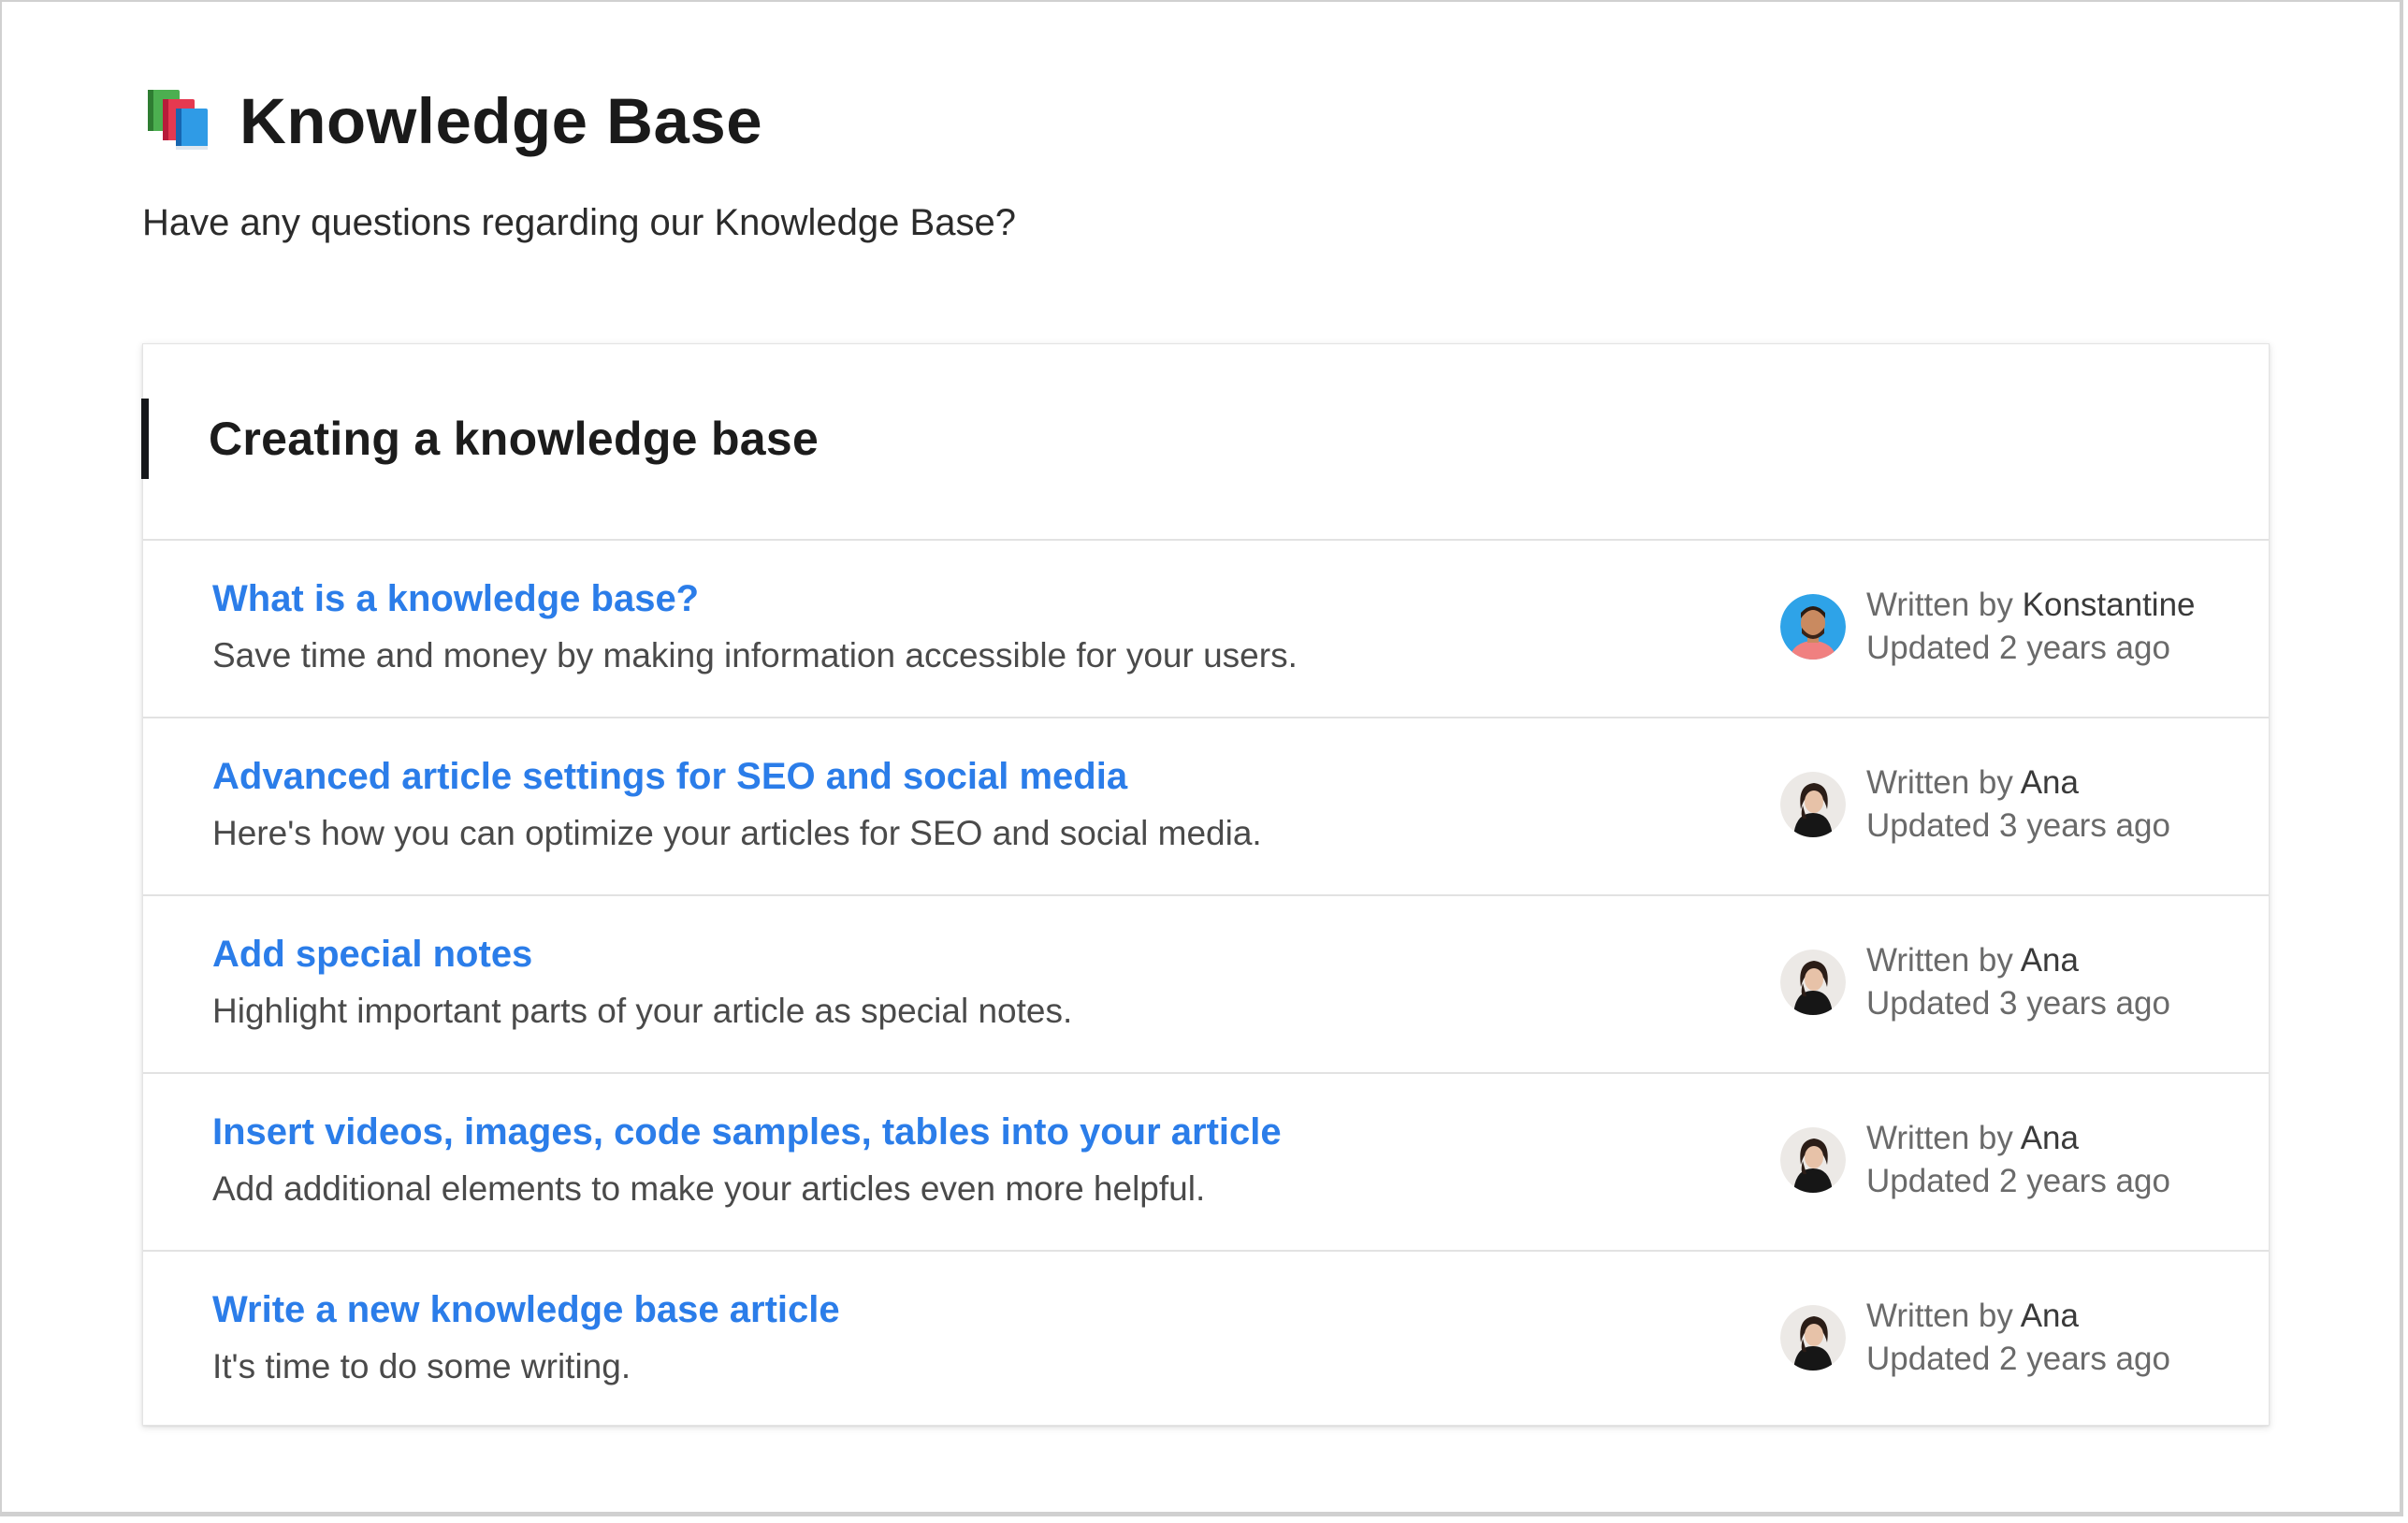 Image resolution: width=2408 pixels, height=1523 pixels. What do you see at coordinates (501, 121) in the screenshot?
I see `page-title: Knowledge Base` at bounding box center [501, 121].